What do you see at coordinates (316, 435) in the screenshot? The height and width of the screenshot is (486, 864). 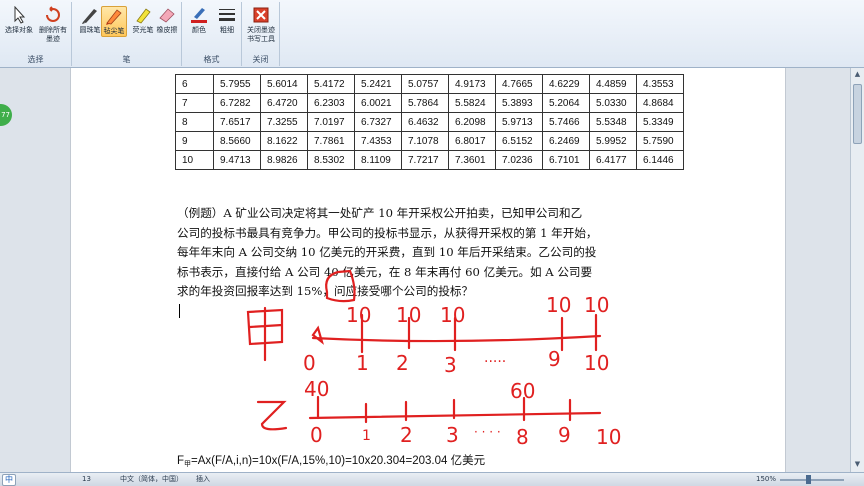 I see `yi-bottom-label: 0` at bounding box center [316, 435].